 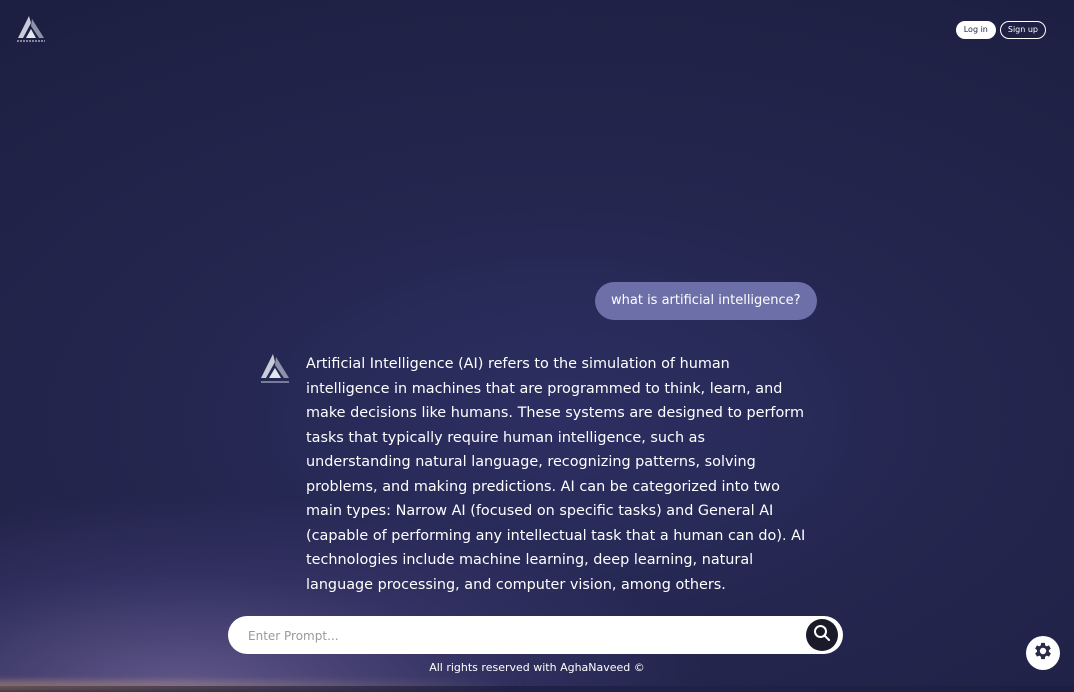 I want to click on gear-icon, so click(x=1043, y=653).